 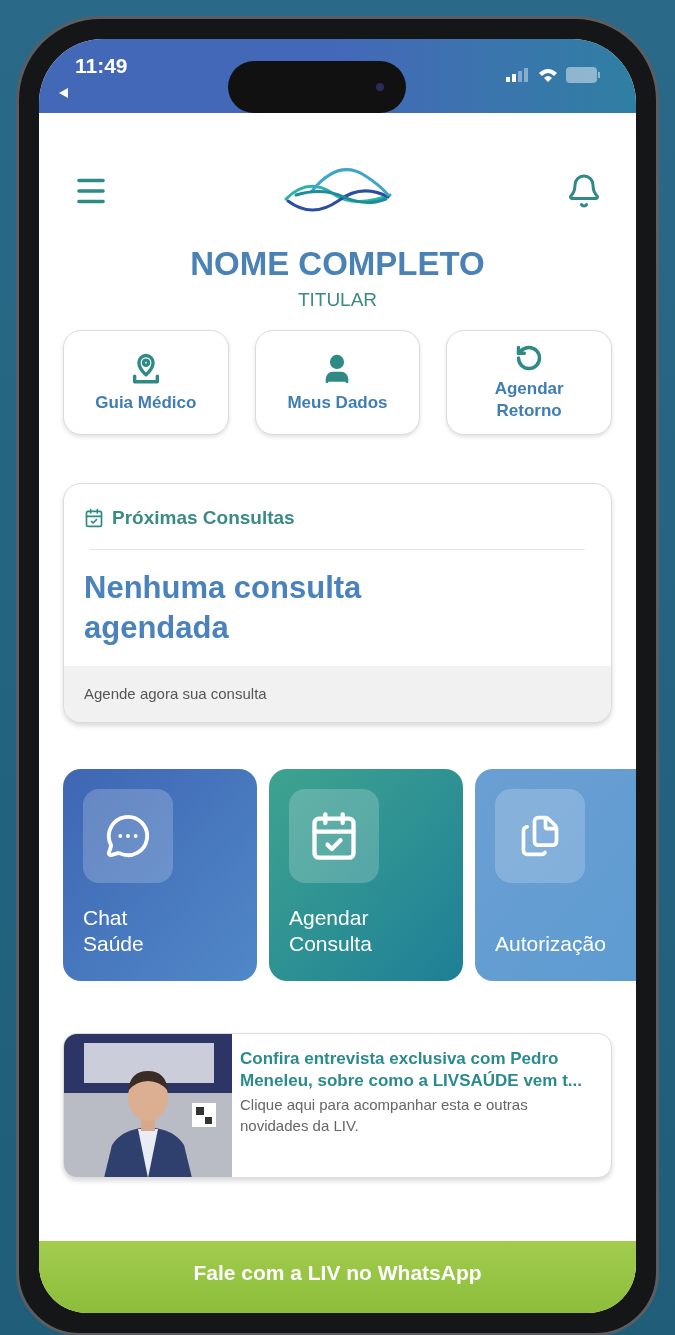 I want to click on camera-lens-icon, so click(x=379, y=87).